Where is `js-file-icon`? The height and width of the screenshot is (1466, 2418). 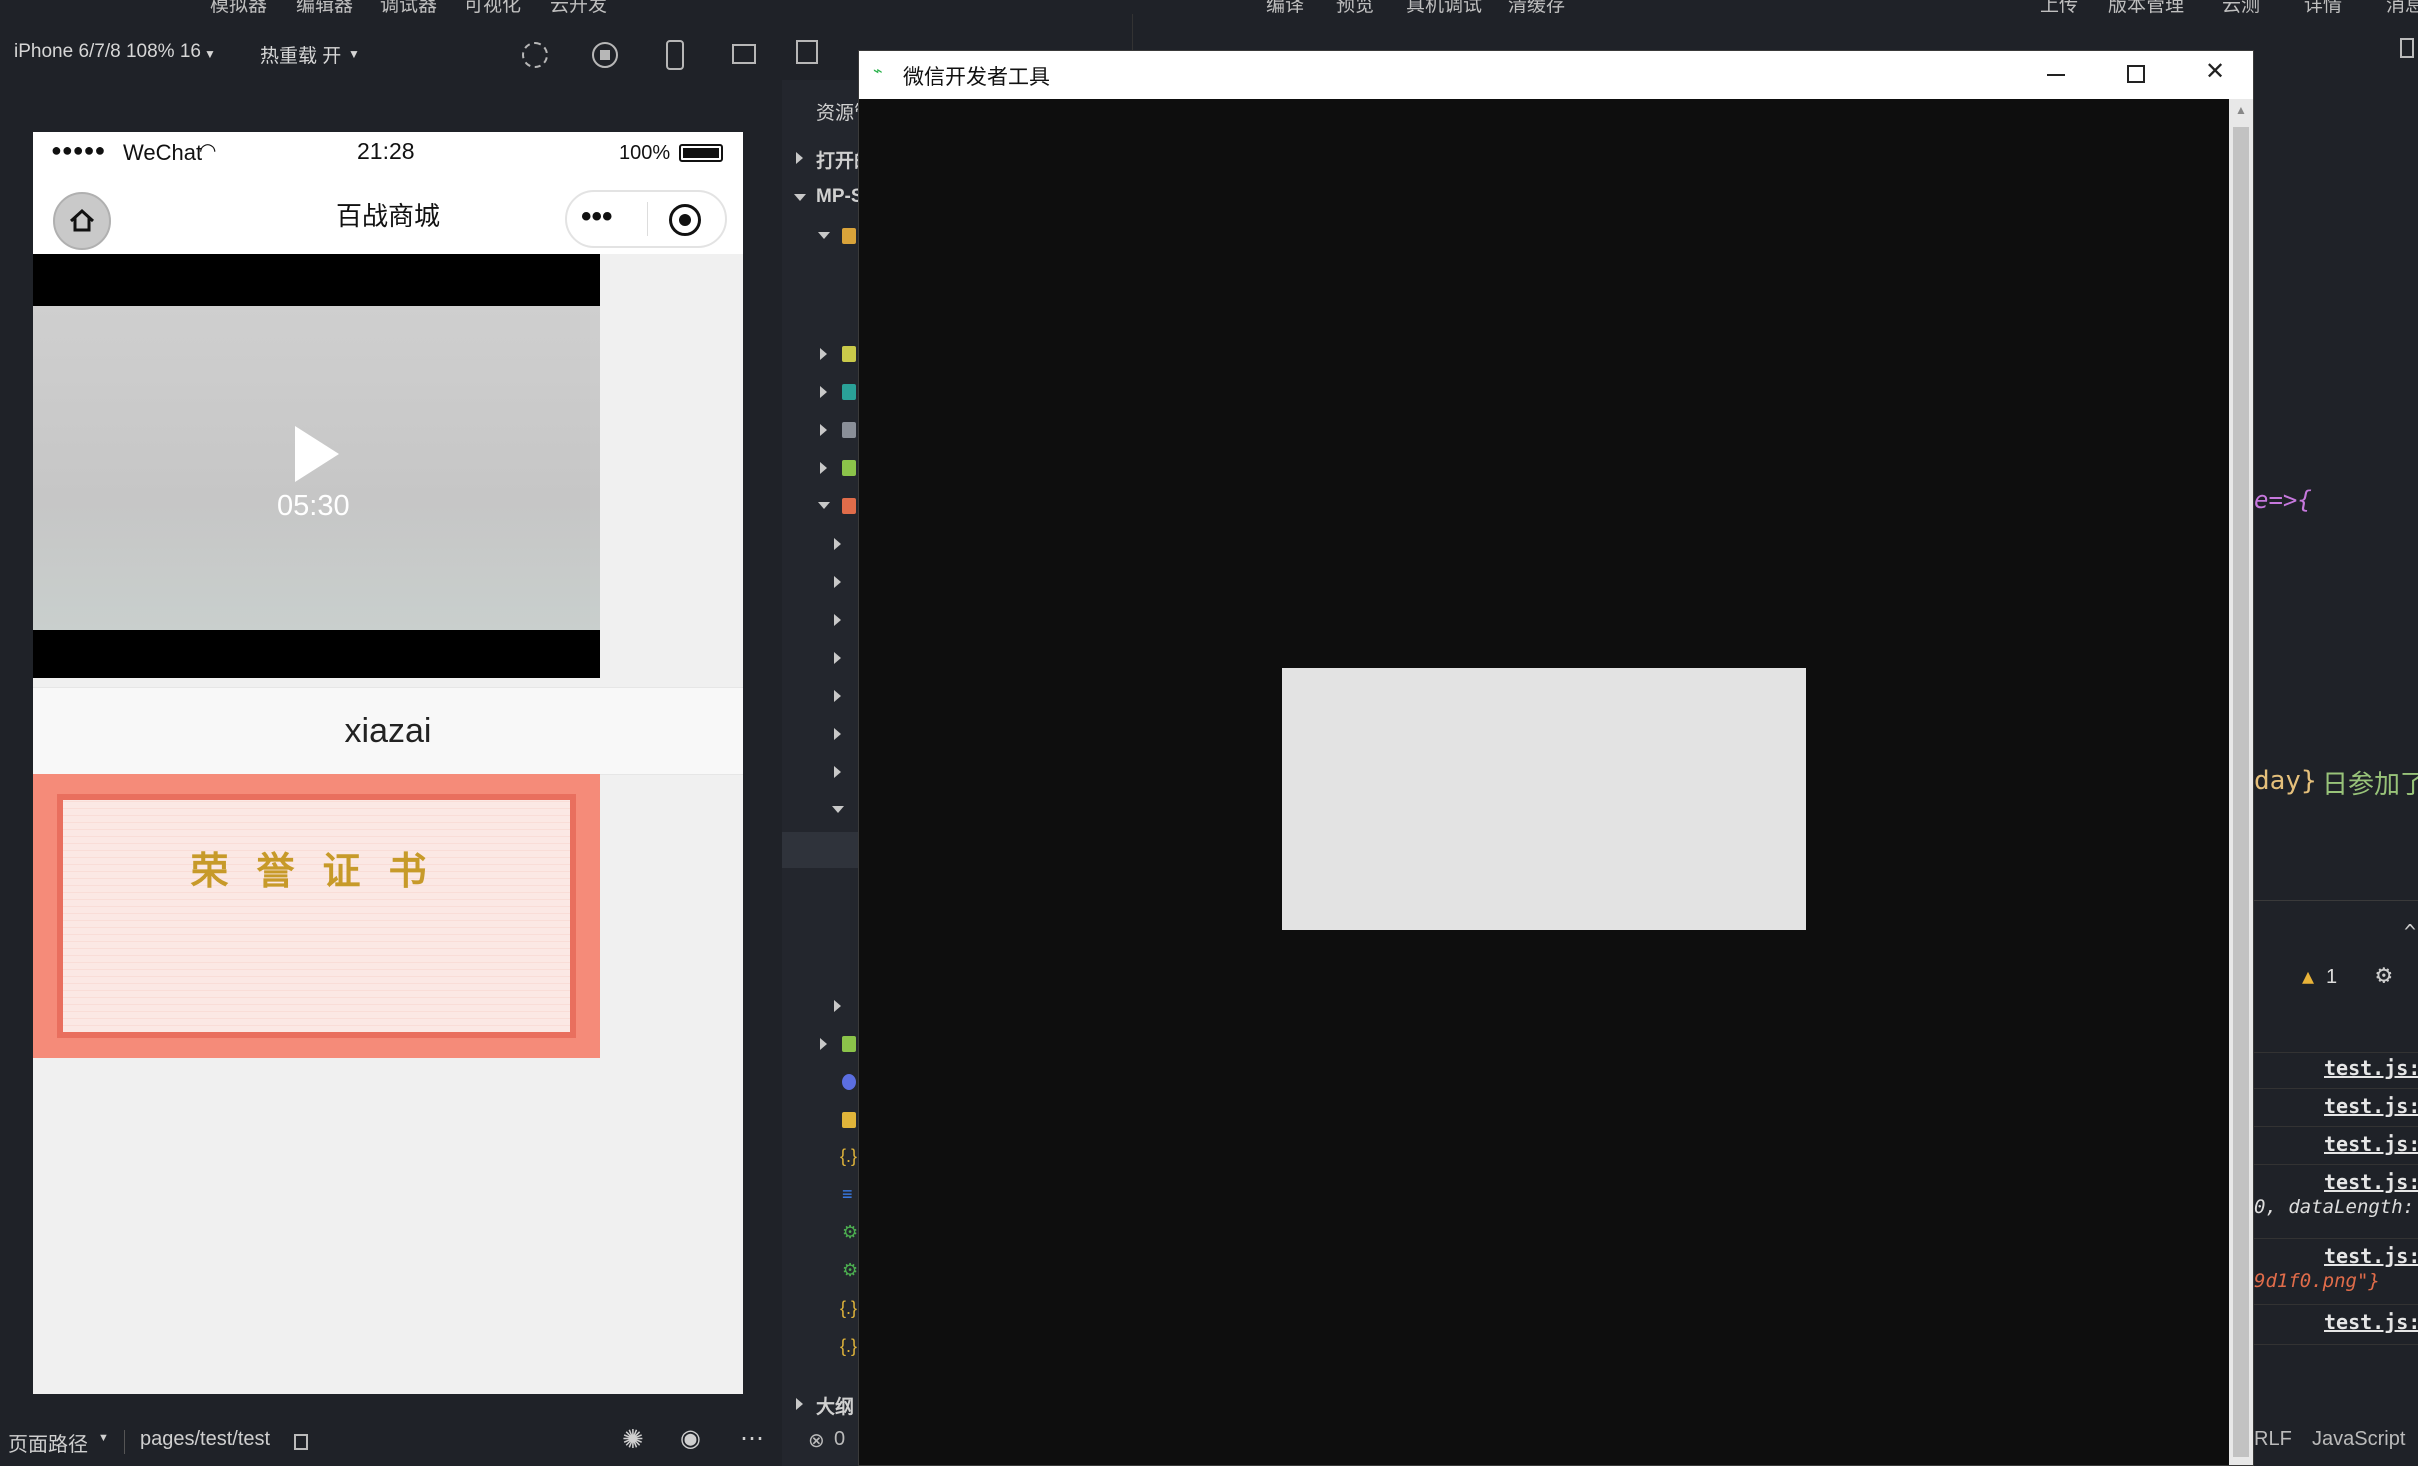 js-file-icon is located at coordinates (849, 1120).